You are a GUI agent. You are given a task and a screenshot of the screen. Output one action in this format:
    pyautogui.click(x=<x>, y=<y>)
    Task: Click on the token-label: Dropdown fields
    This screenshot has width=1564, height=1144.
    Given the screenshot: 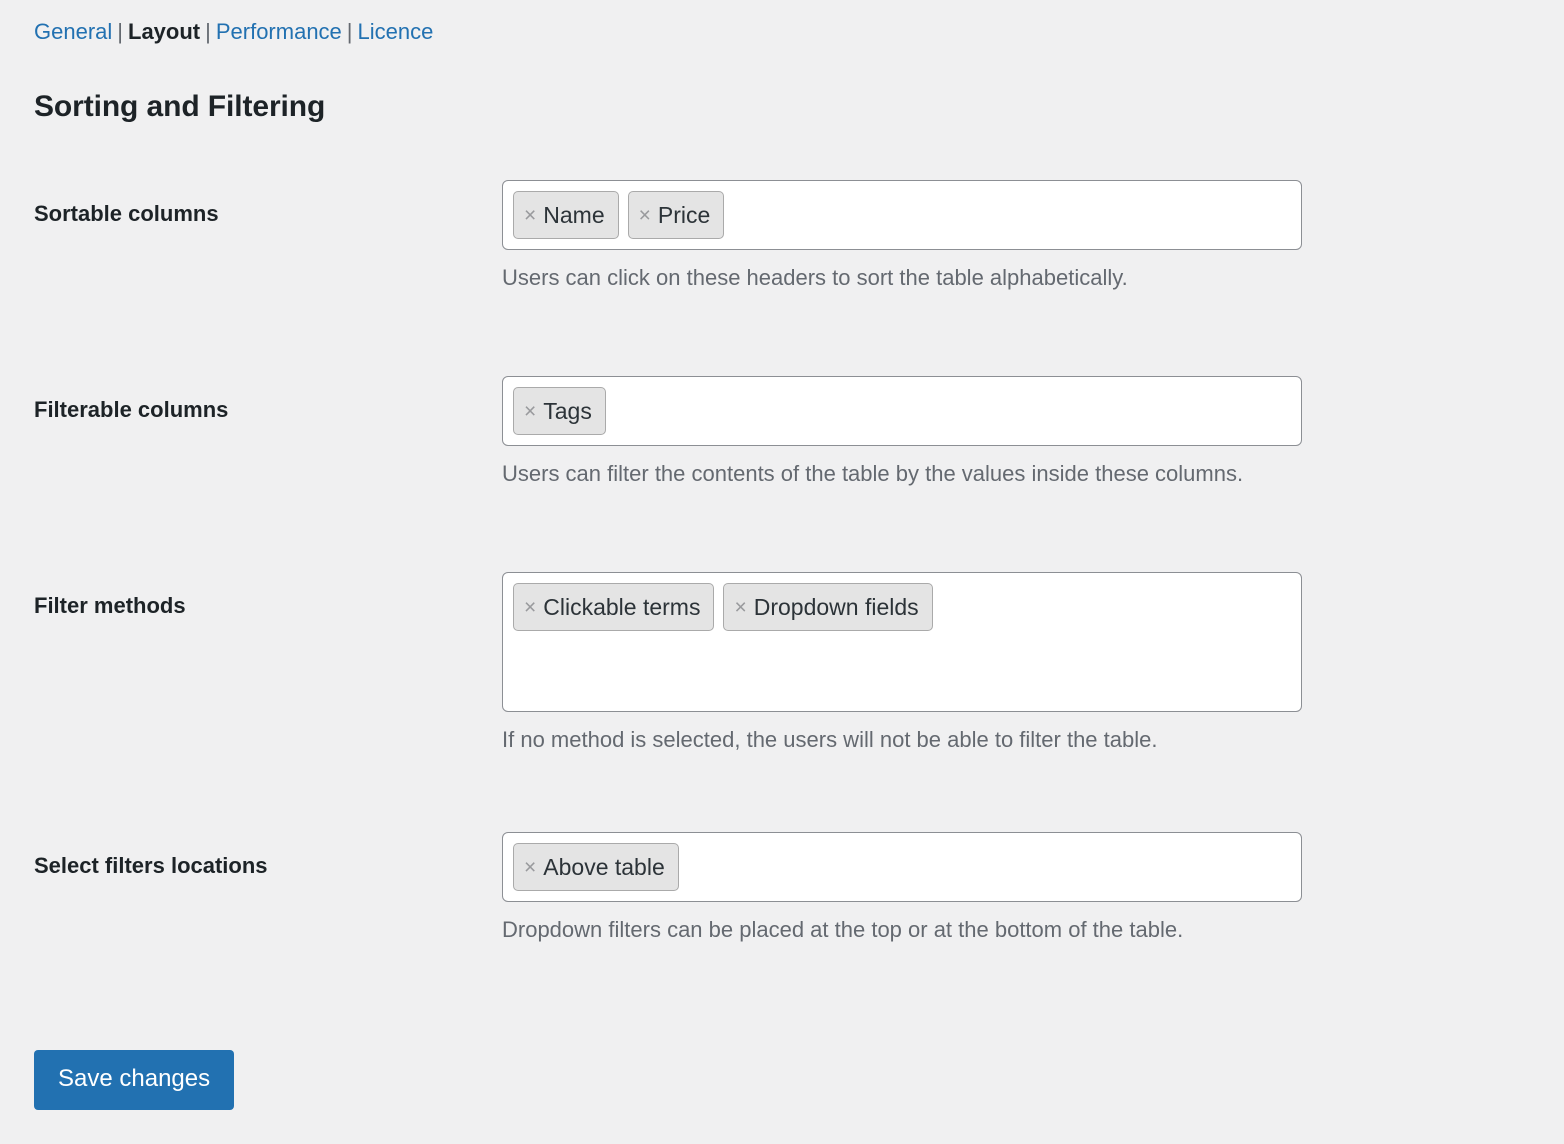 What is the action you would take?
    pyautogui.click(x=836, y=607)
    